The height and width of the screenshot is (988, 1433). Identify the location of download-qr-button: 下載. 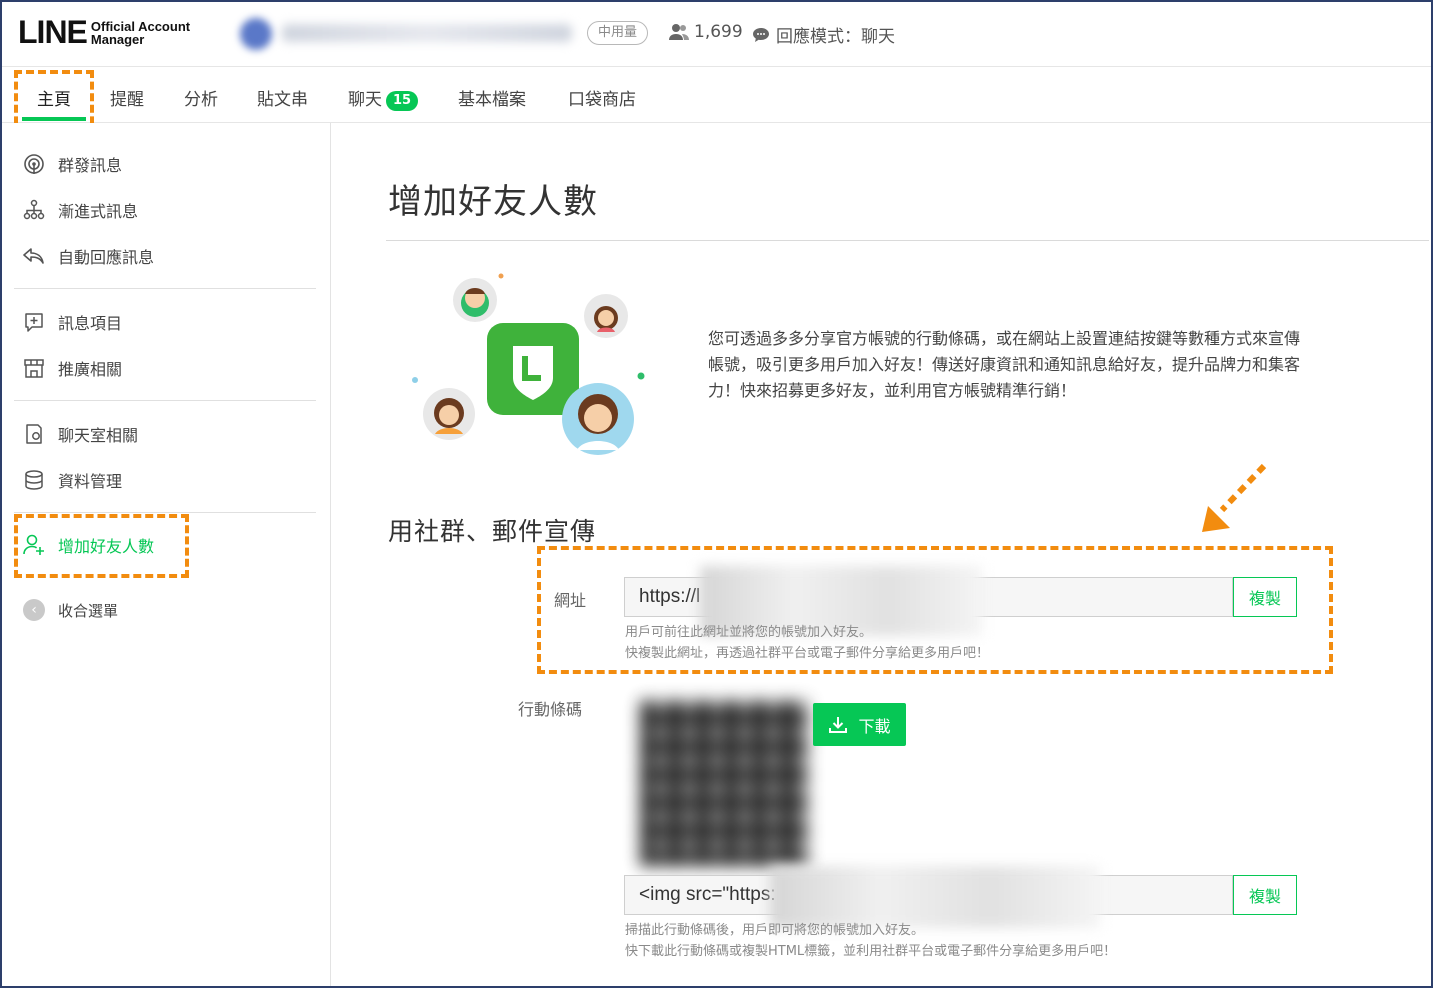
(859, 724).